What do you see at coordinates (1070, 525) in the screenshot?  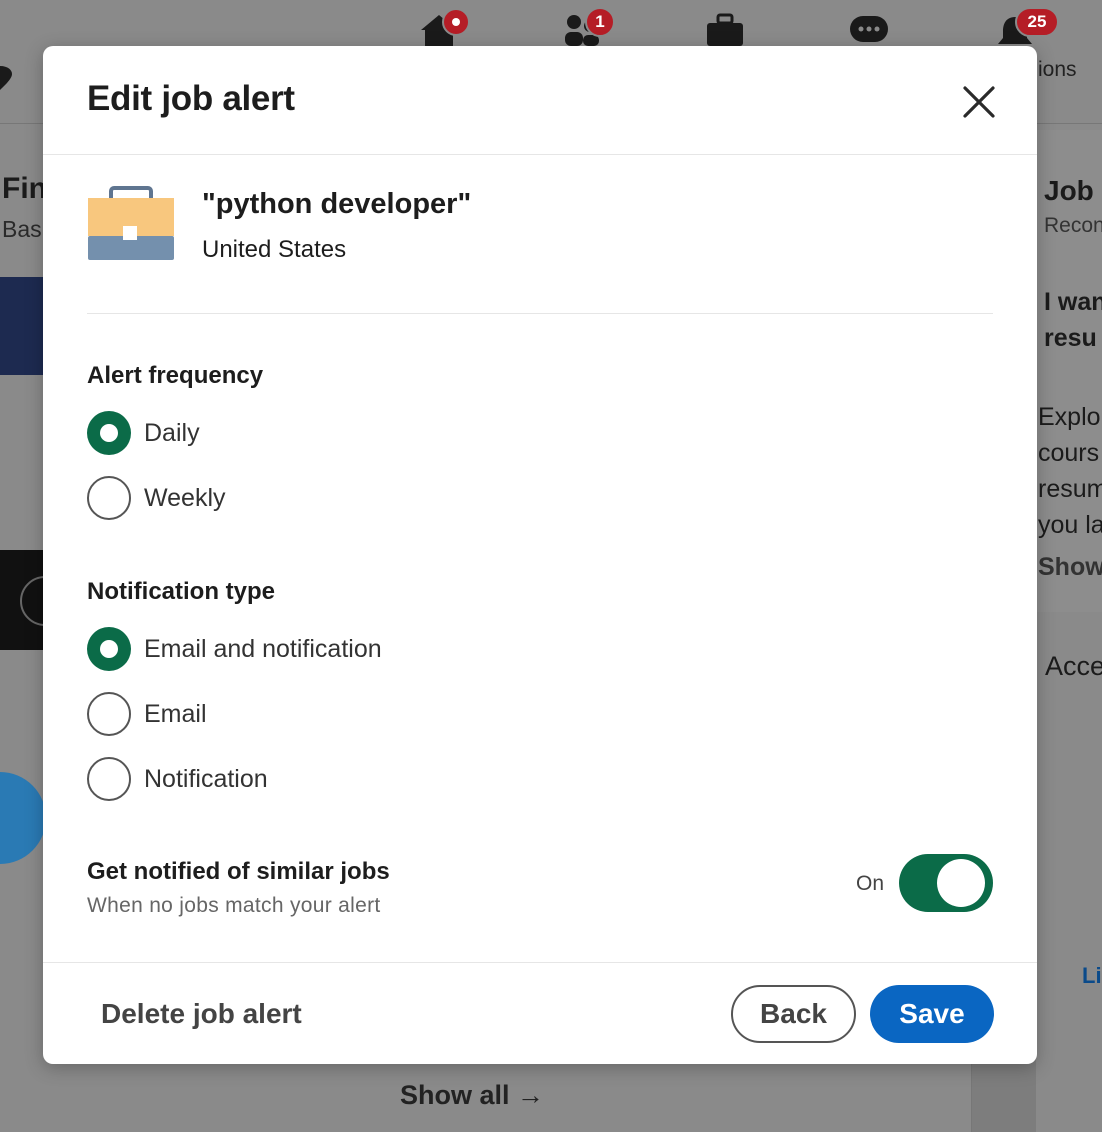 I see `bg-right-body-line4: you la` at bounding box center [1070, 525].